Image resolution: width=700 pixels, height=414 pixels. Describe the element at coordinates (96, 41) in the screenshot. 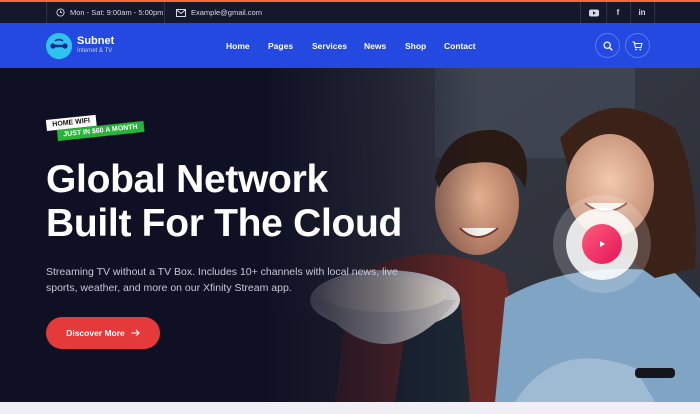

I see `brand-name: Subnet` at that location.